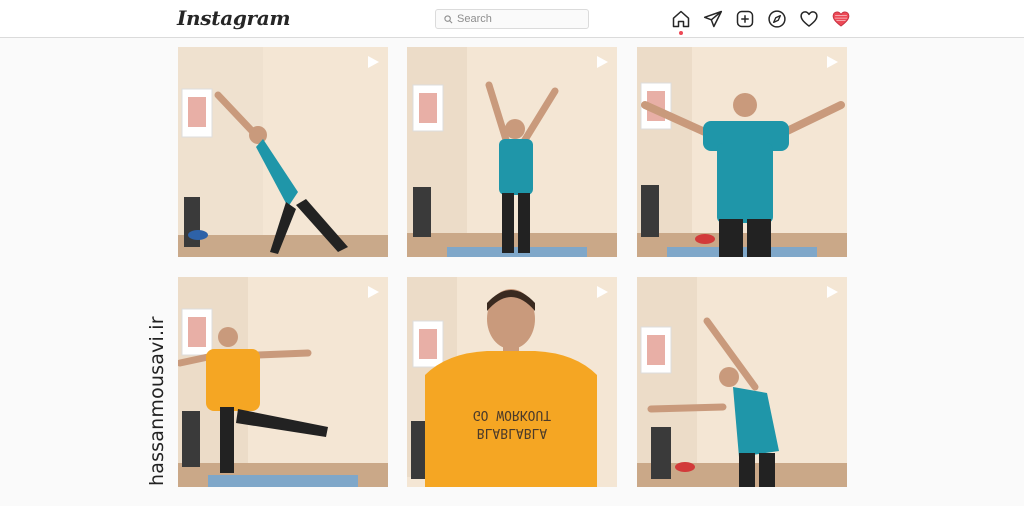 The height and width of the screenshot is (506, 1024). I want to click on top-navigation-bar: Instagram, so click(512, 19).